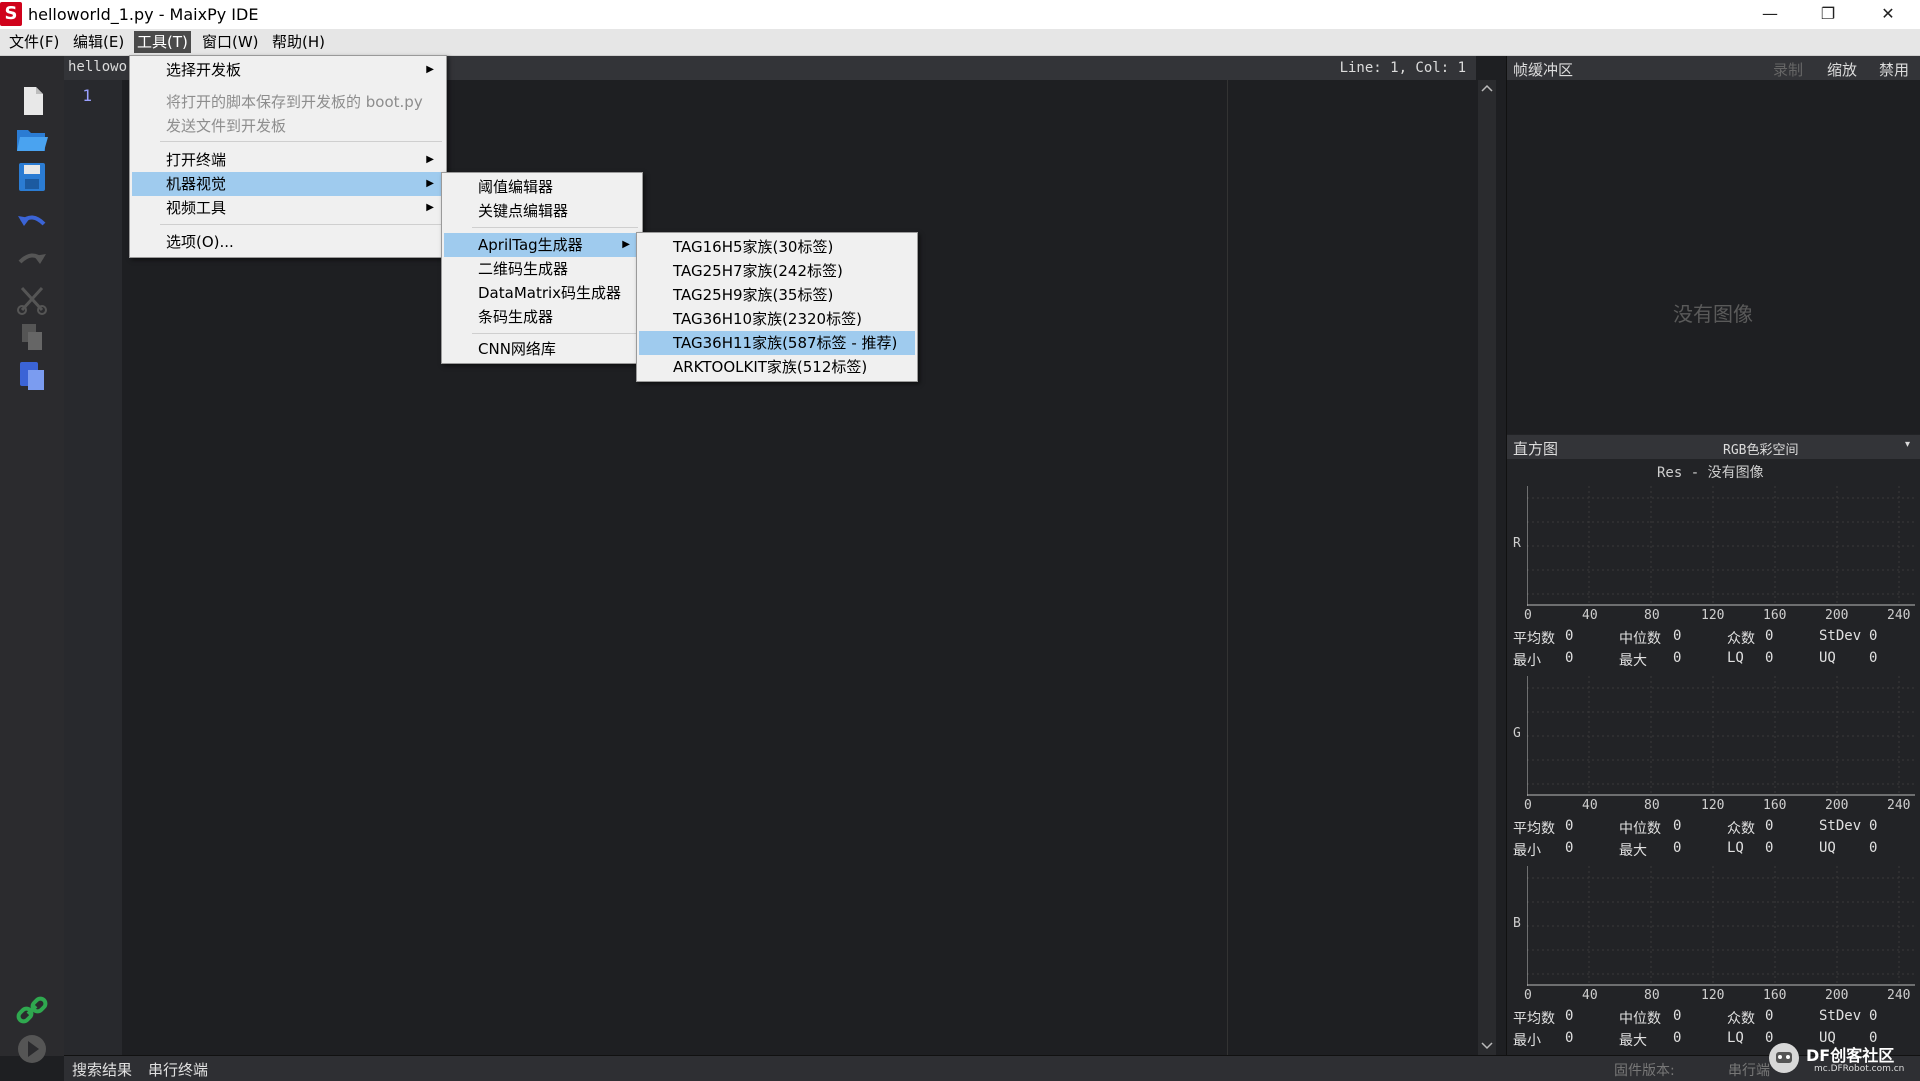 This screenshot has width=1920, height=1081. What do you see at coordinates (32, 139) in the screenshot?
I see `open-folder-icon` at bounding box center [32, 139].